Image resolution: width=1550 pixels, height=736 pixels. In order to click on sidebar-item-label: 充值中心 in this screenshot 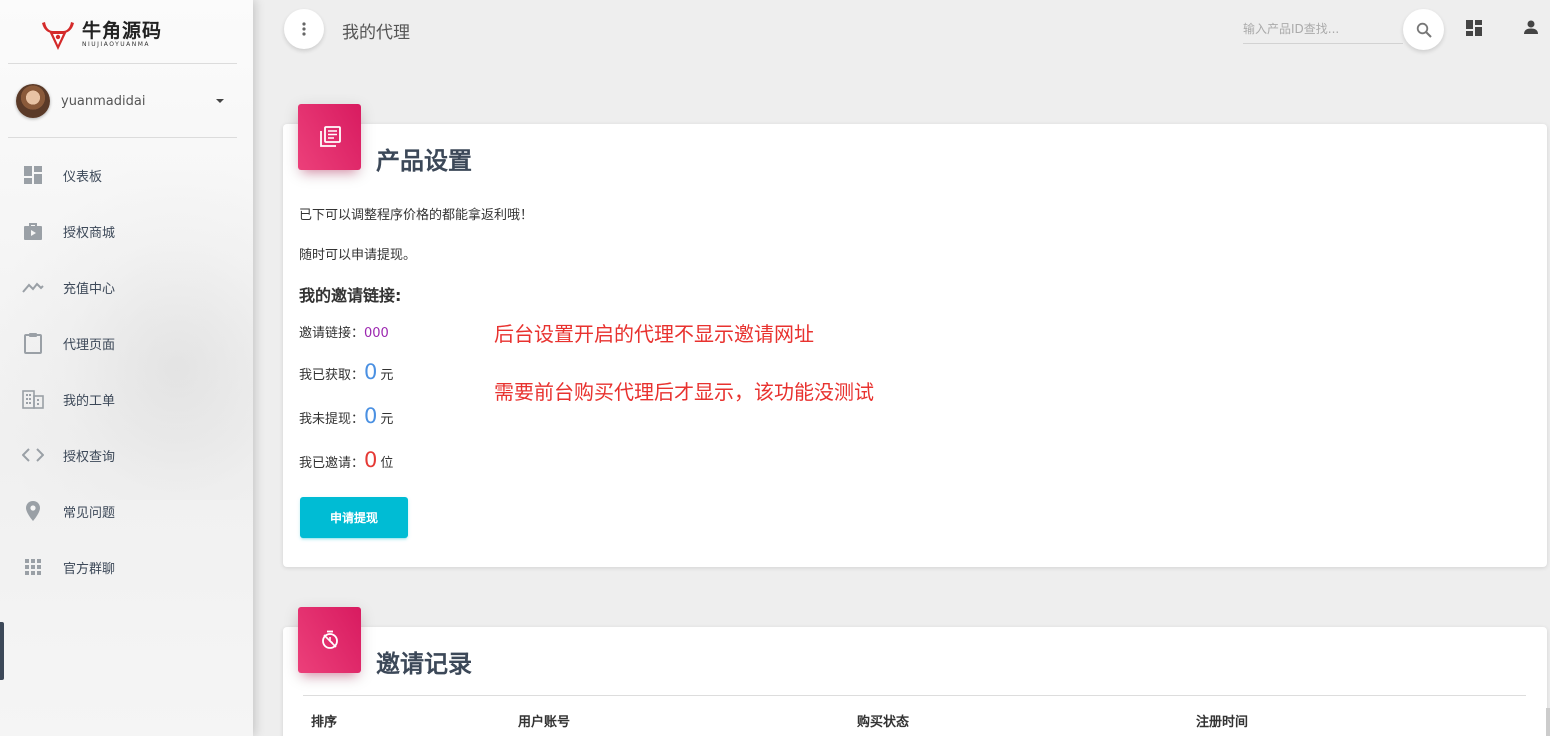, I will do `click(89, 289)`.